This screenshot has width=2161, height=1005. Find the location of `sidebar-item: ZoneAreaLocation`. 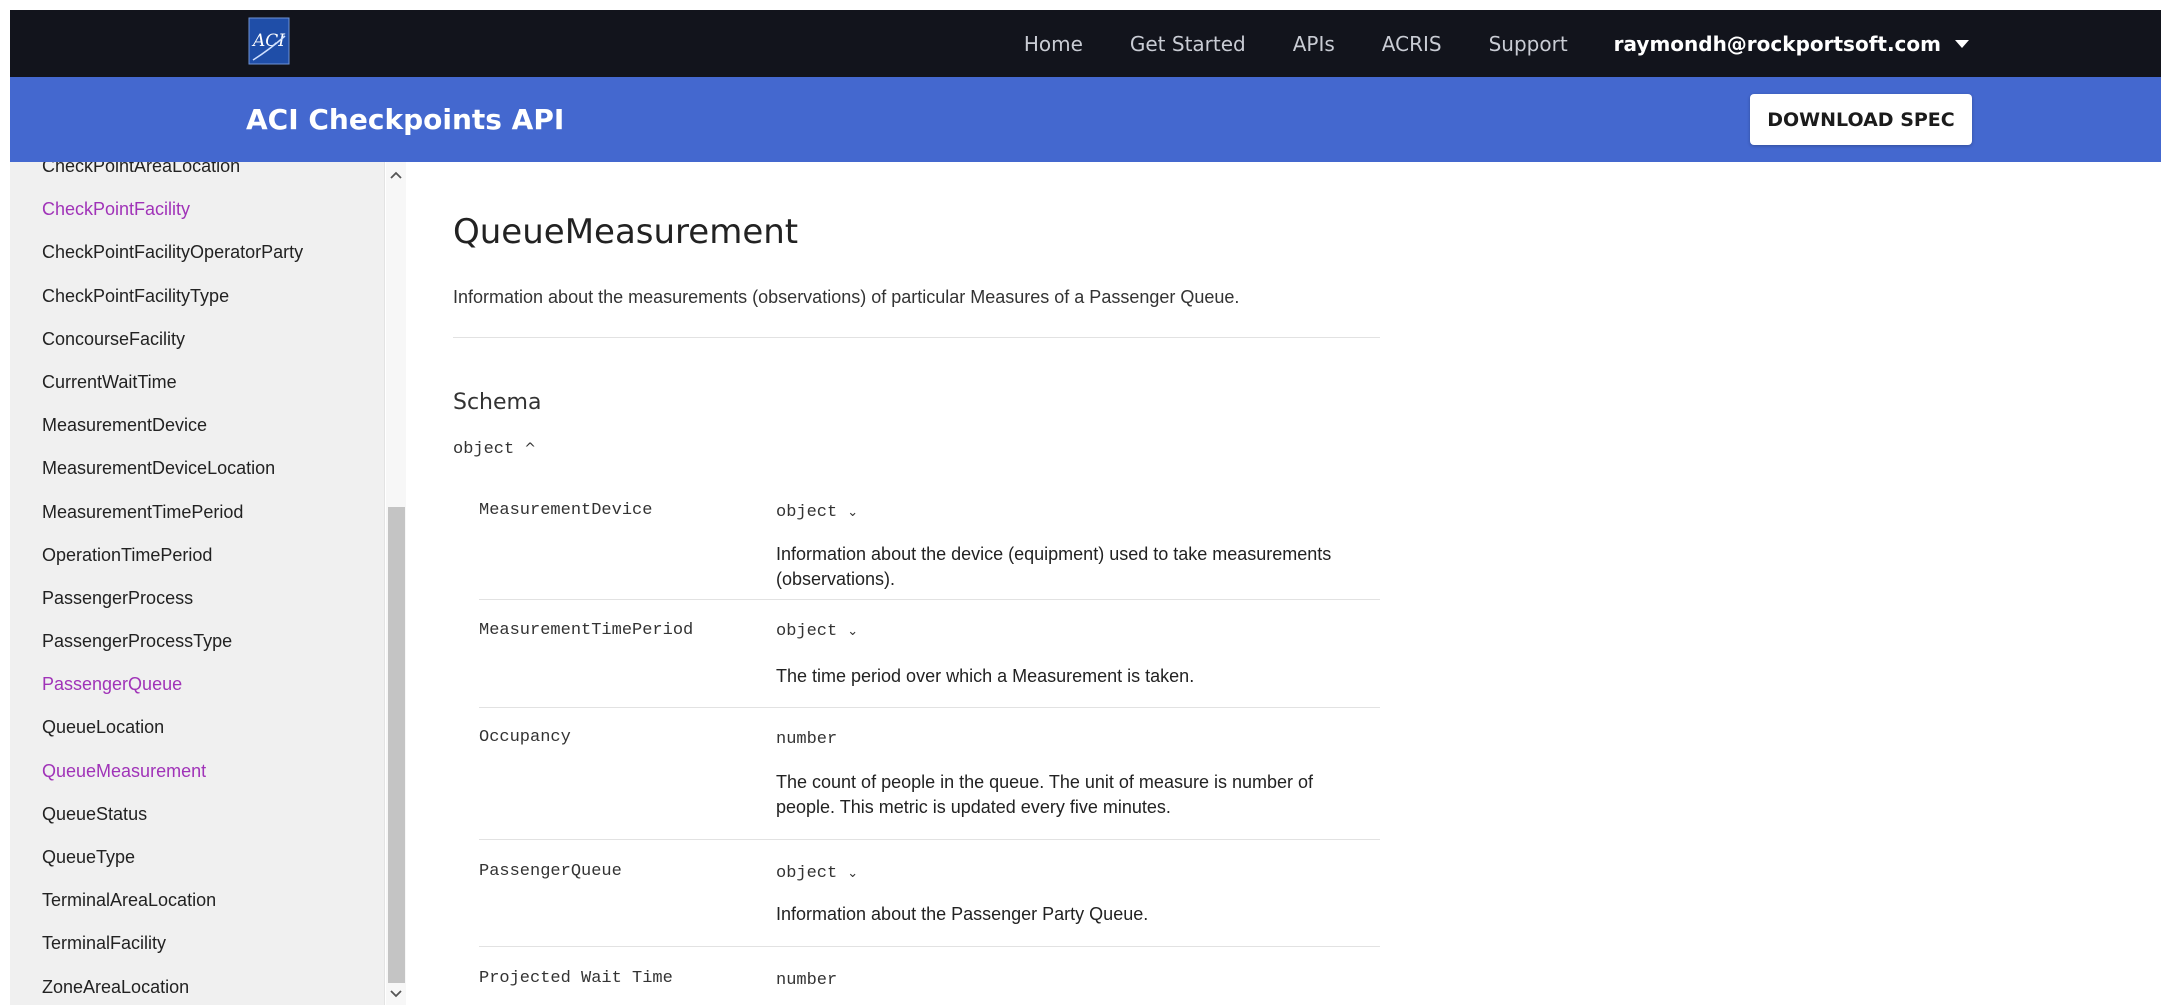

sidebar-item: ZoneAreaLocation is located at coordinates (172, 985).